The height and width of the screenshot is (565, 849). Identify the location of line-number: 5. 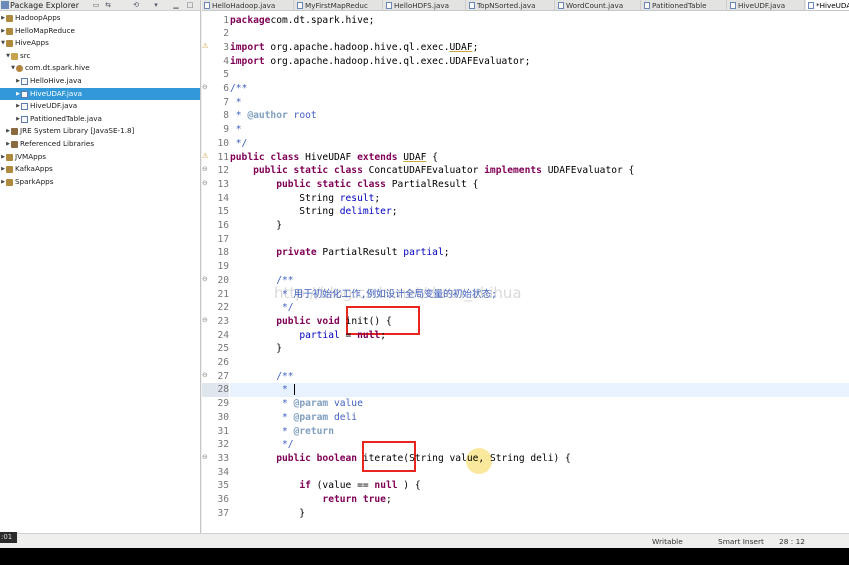
(226, 75).